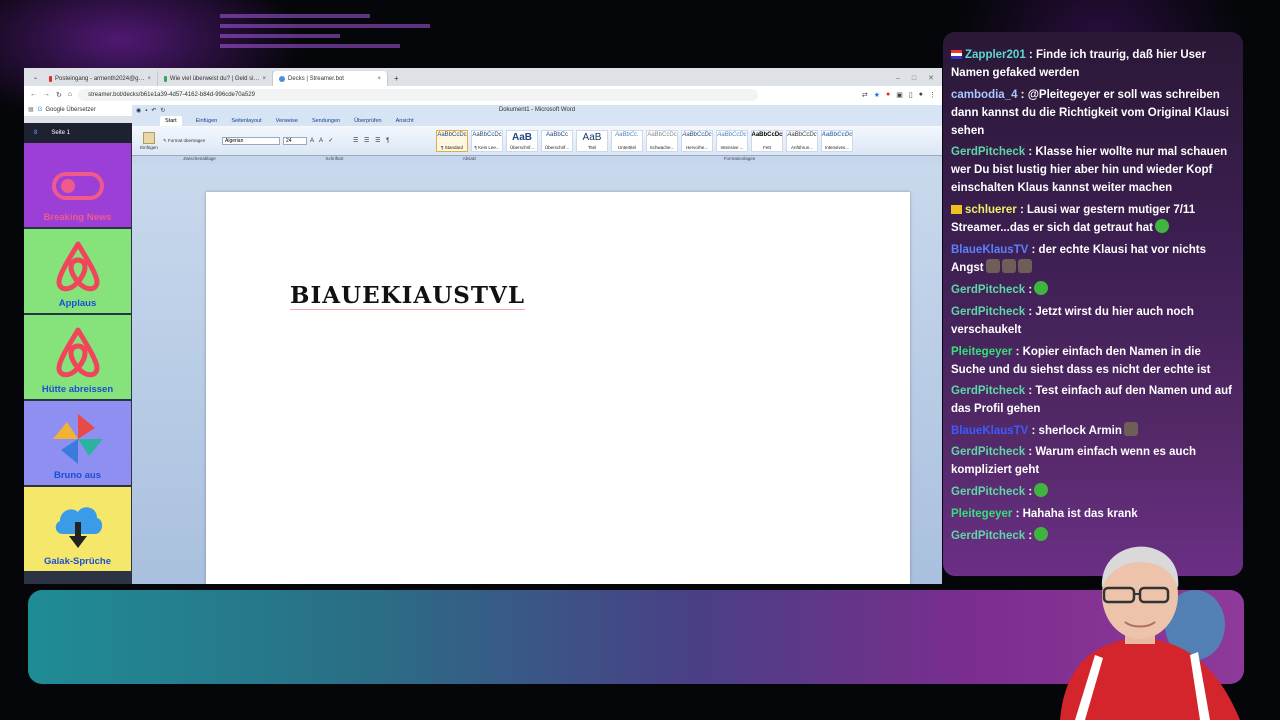 Image resolution: width=1280 pixels, height=720 pixels. What do you see at coordinates (326, 121) in the screenshot?
I see `ribbon-tab-sendungen: Sendungen` at bounding box center [326, 121].